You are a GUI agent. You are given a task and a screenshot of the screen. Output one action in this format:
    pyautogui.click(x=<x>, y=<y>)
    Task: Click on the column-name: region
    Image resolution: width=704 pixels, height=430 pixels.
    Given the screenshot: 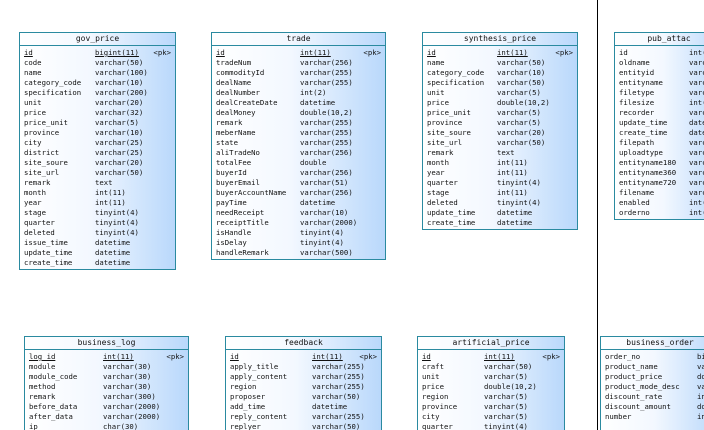 What is the action you would take?
    pyautogui.click(x=243, y=386)
    